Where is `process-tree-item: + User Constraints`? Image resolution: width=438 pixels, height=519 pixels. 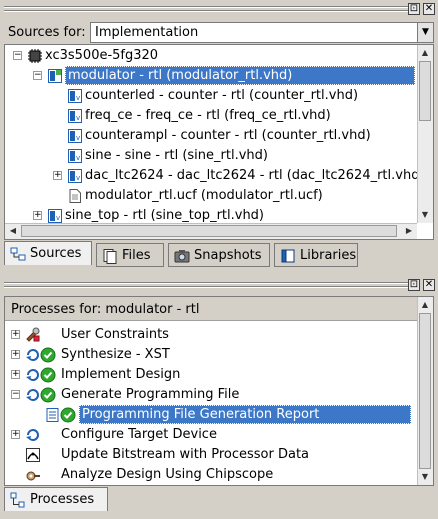 process-tree-item: + User Constraints is located at coordinates (211, 335).